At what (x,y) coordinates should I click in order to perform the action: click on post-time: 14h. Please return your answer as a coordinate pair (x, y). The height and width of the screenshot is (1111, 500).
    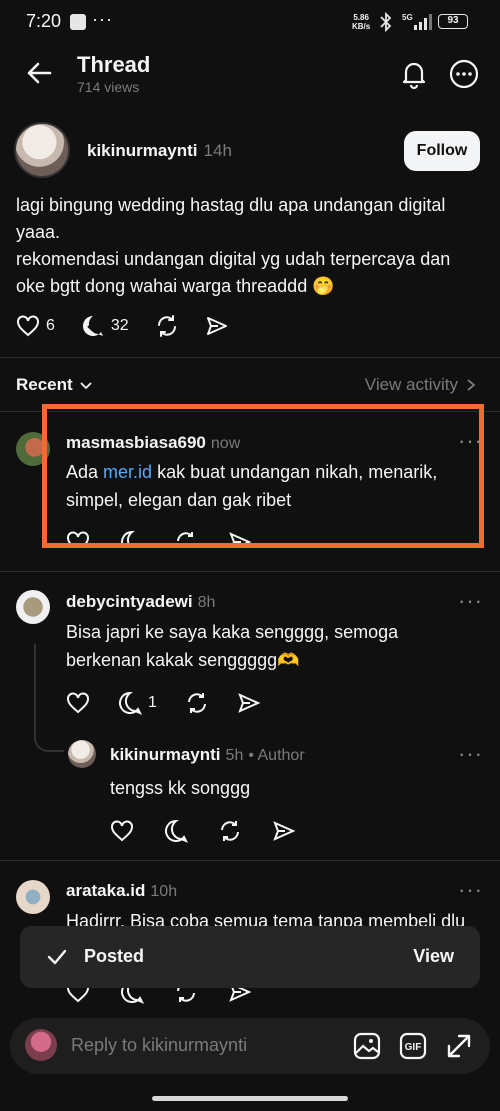
    Looking at the image, I should click on (217, 150).